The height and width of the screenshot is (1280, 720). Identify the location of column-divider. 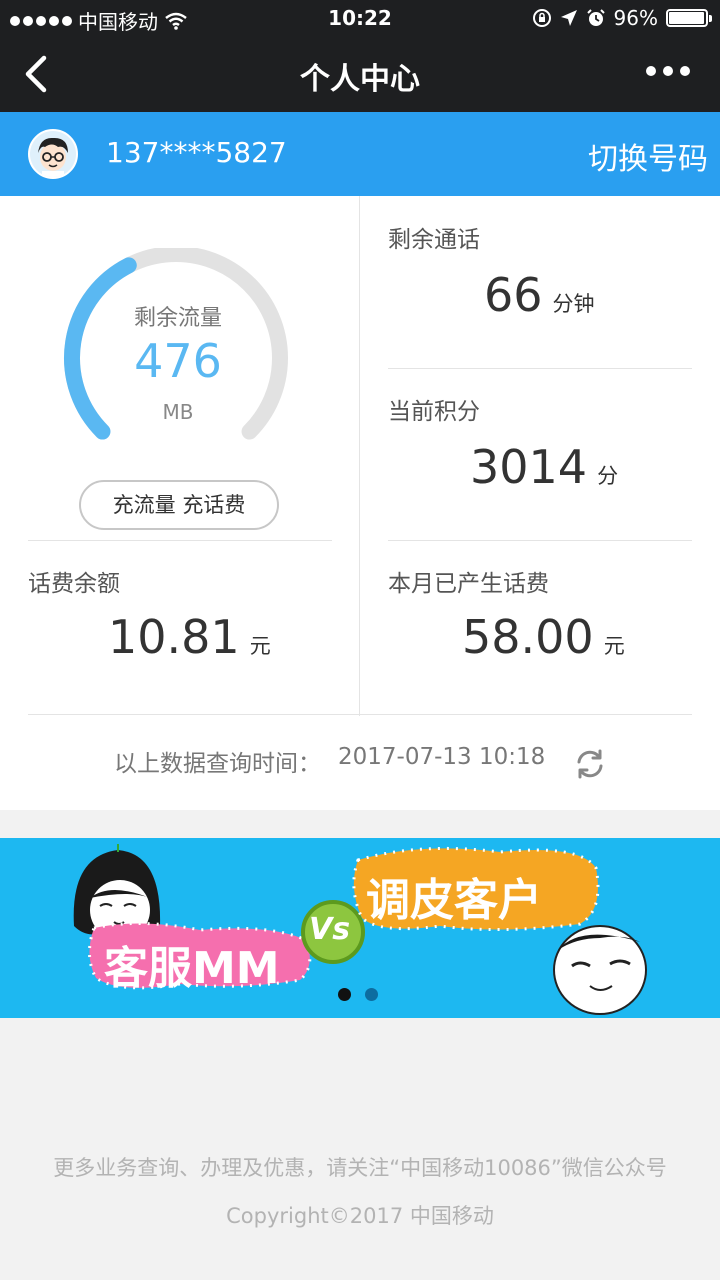
(359, 456).